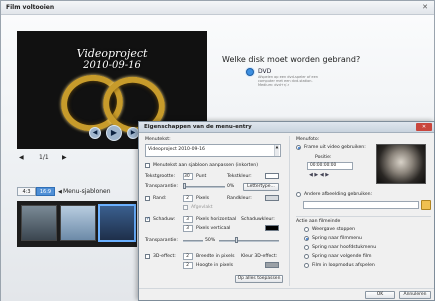 Image resolution: width=435 pixels, height=301 pixels. What do you see at coordinates (26, 191) in the screenshot?
I see `aspect-4-3-button: 4:3` at bounding box center [26, 191].